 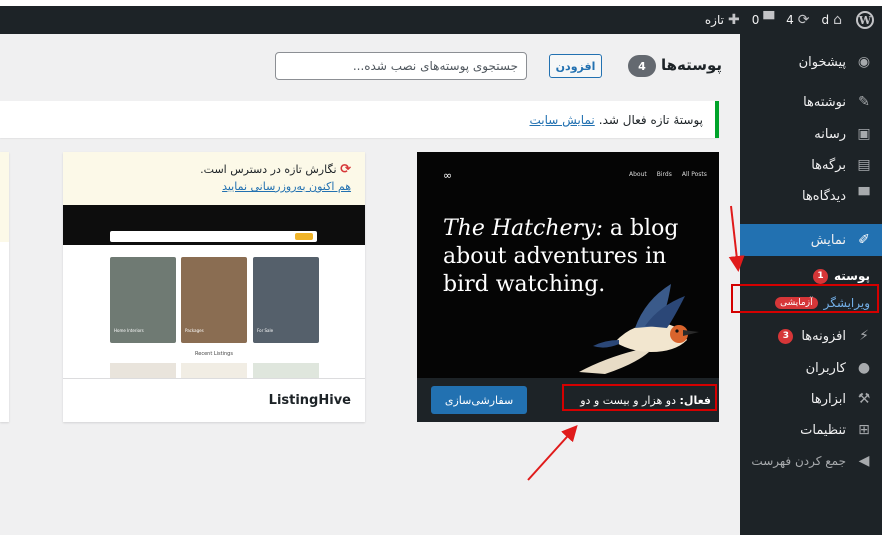 What do you see at coordinates (798, 461) in the screenshot?
I see `collapse-menu-label: جمع کردن فهرست` at bounding box center [798, 461].